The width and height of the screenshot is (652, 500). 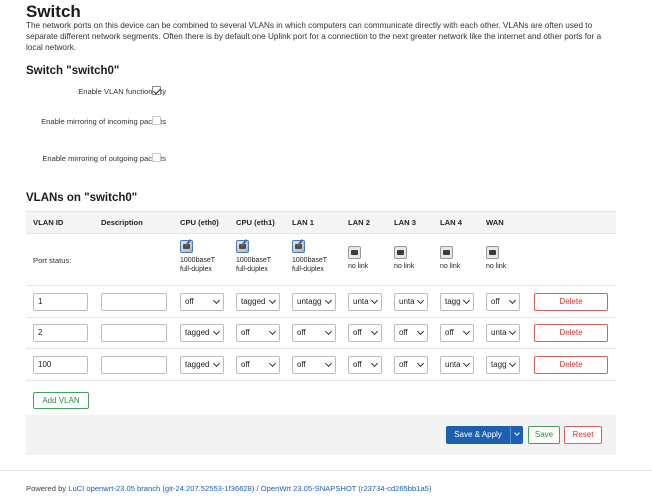 I want to click on col-lan2: LAN 2, so click(x=359, y=222).